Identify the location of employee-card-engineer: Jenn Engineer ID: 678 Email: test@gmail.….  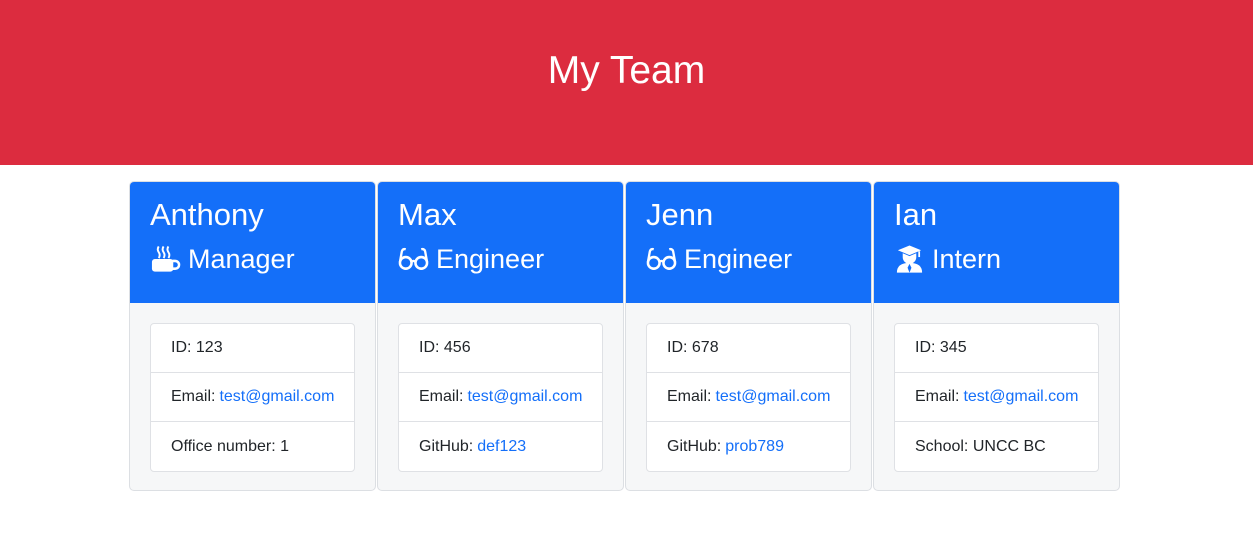
(748, 336).